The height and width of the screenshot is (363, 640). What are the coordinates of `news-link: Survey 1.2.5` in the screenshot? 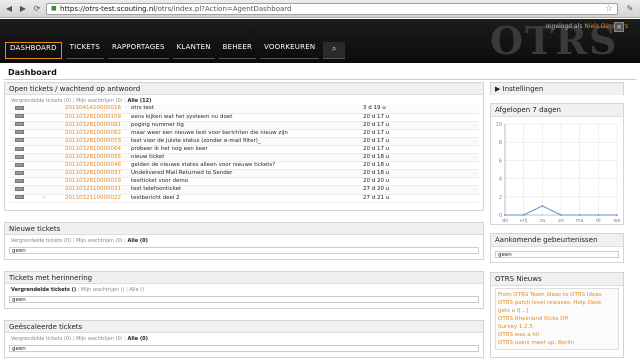 It's located at (558, 327).